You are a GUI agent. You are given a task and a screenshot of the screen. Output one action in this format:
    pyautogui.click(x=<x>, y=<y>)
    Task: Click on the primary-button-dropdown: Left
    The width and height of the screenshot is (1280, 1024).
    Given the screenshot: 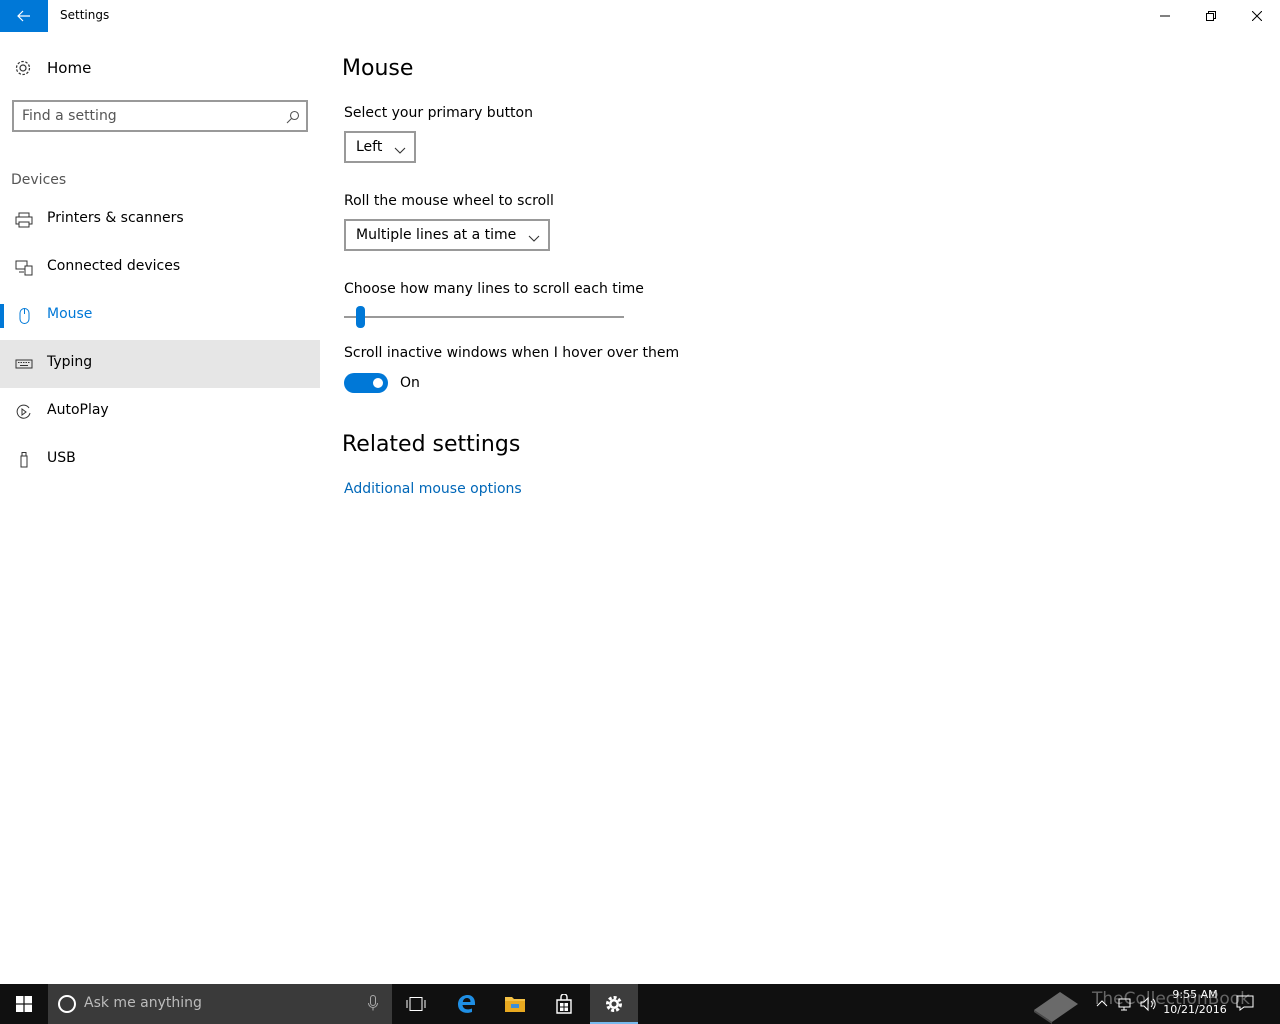 What is the action you would take?
    pyautogui.click(x=380, y=147)
    